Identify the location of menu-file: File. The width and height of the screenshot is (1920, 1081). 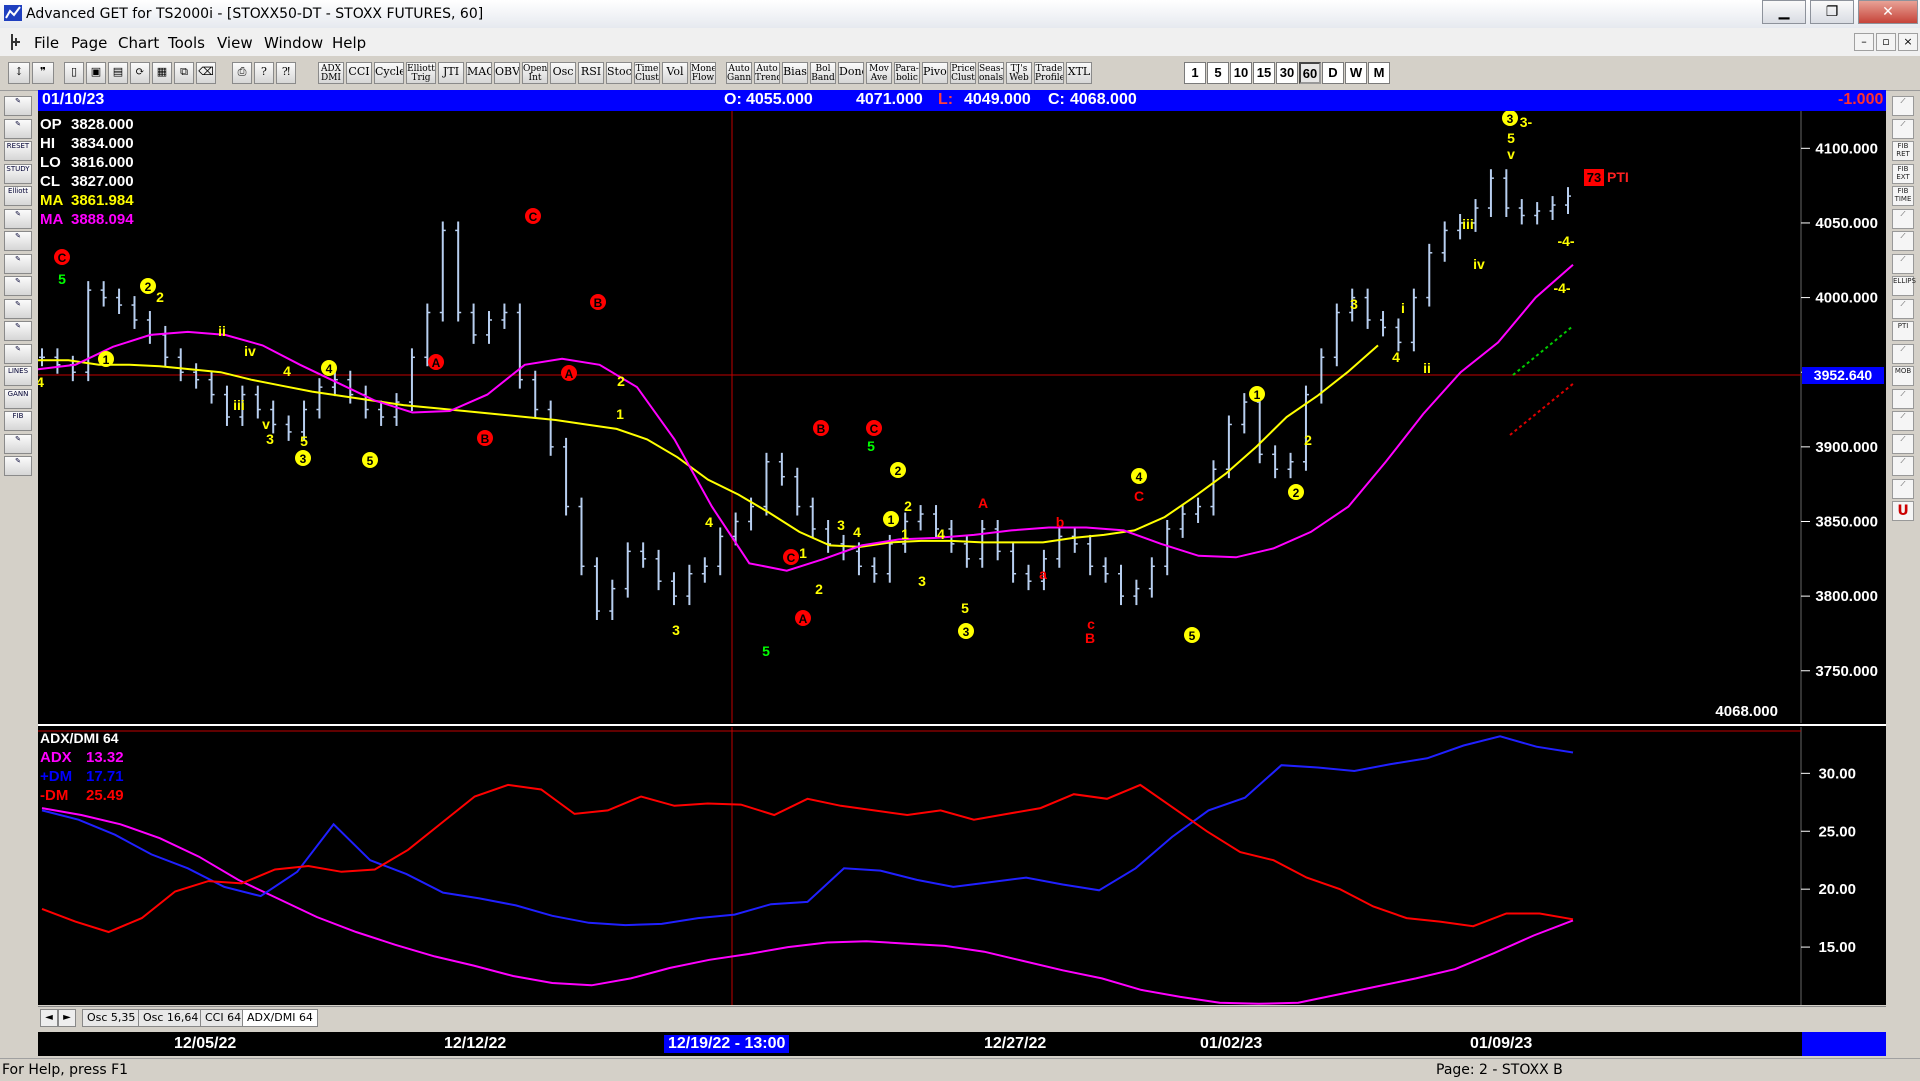
(46, 43).